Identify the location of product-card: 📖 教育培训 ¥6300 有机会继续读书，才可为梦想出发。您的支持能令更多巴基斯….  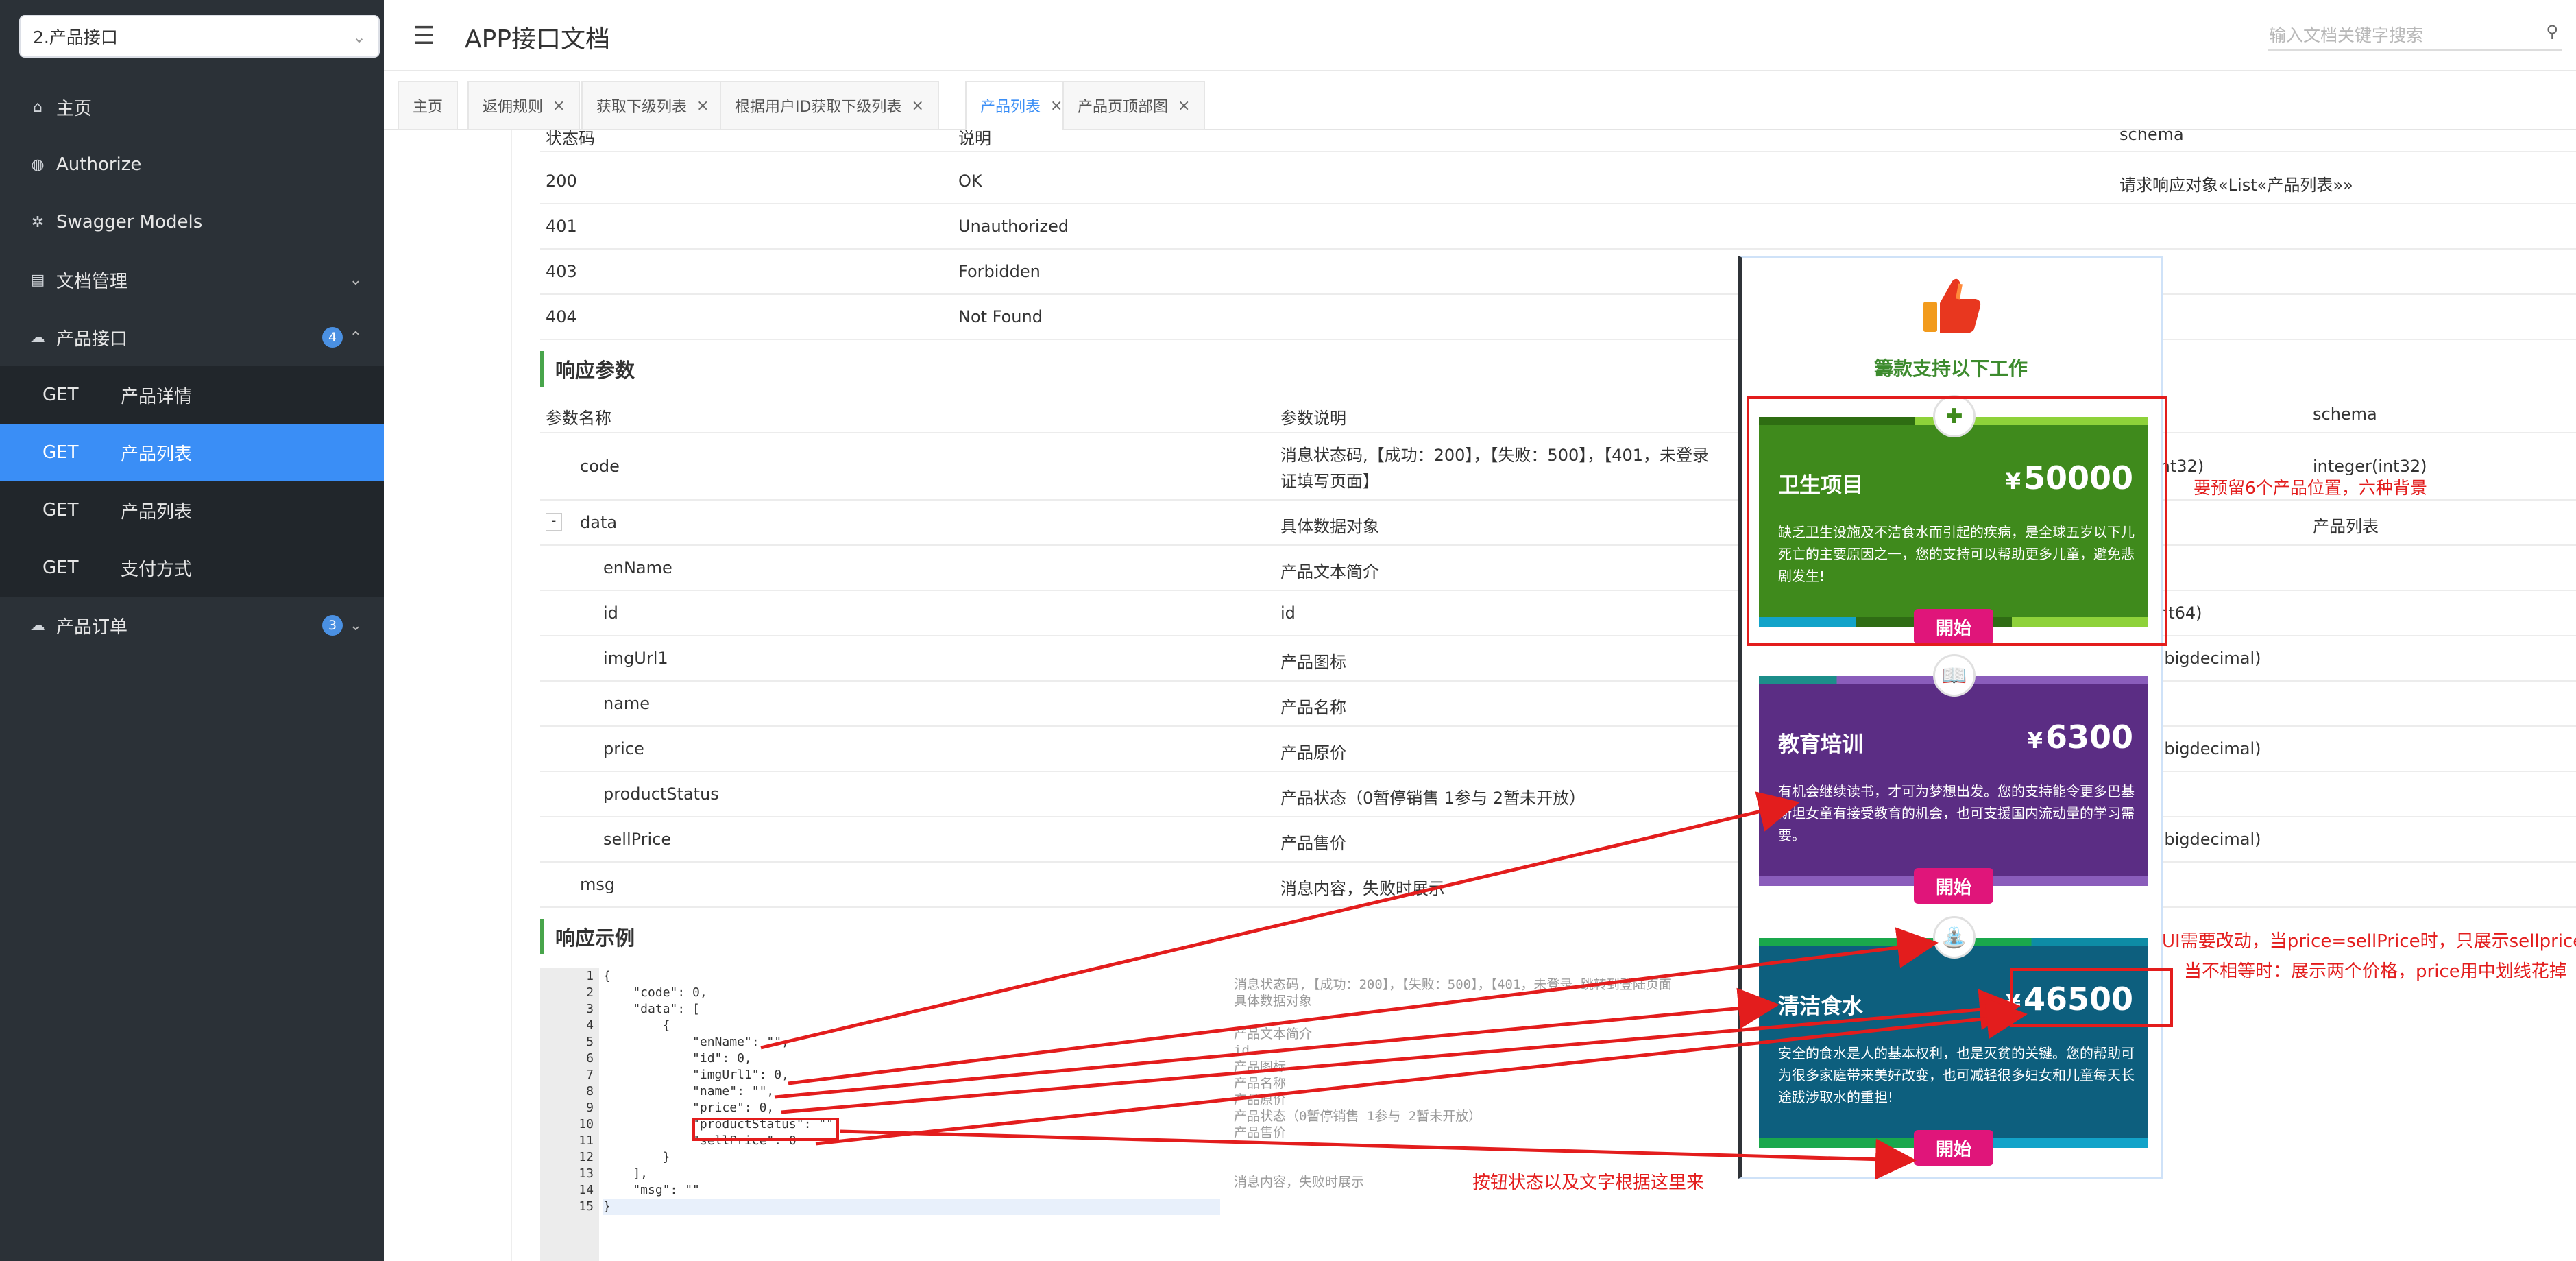
(1953, 779).